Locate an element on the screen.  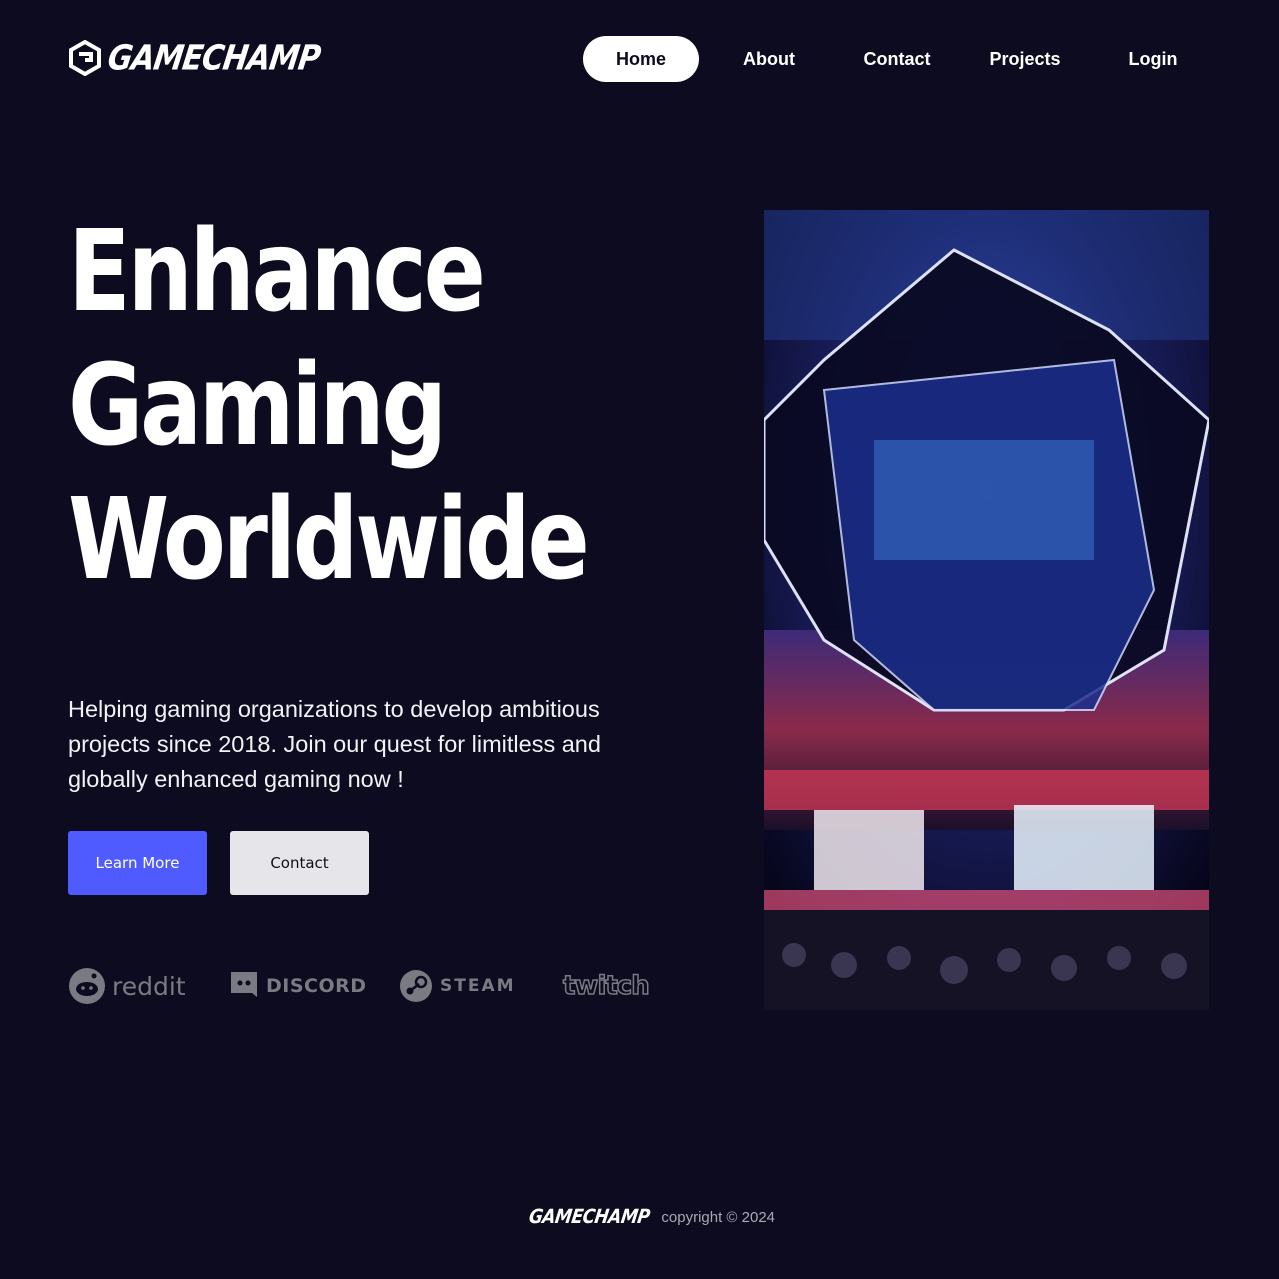
hero-title-line-2: Gaming is located at coordinates (257, 406).